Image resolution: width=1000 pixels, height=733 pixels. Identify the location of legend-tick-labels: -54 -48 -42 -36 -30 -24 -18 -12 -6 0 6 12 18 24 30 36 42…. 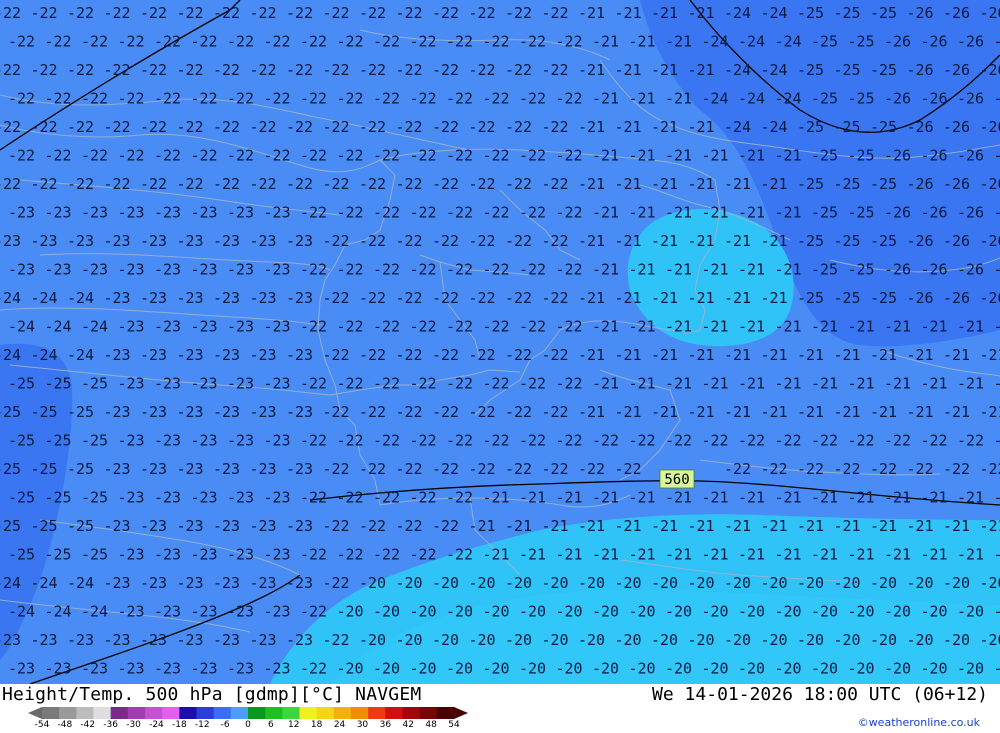
(248, 726).